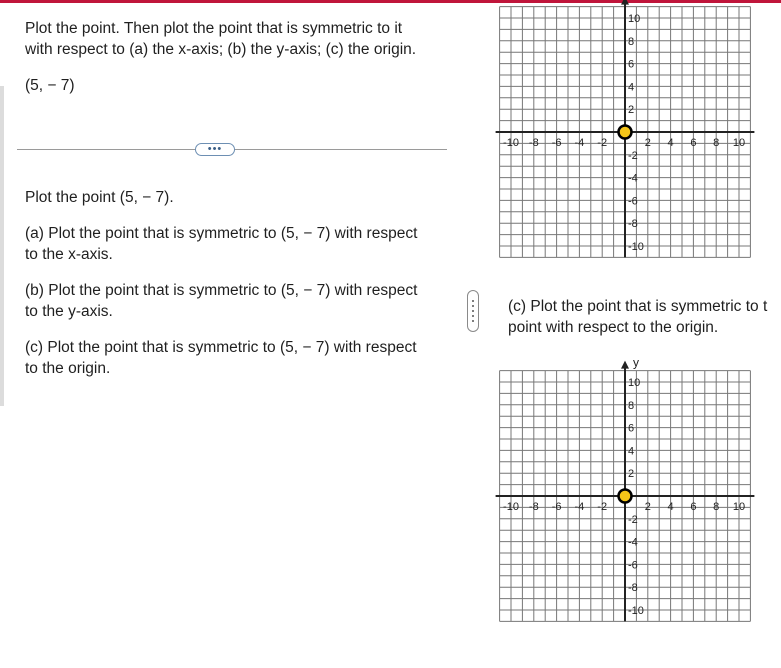  What do you see at coordinates (638, 135) in the screenshot?
I see `coordinate-graph-1: -10 -8 -6 -4 -2 2 4 6 8 10 10 8 6 4 2 -2 -4 -6 -8 -10` at bounding box center [638, 135].